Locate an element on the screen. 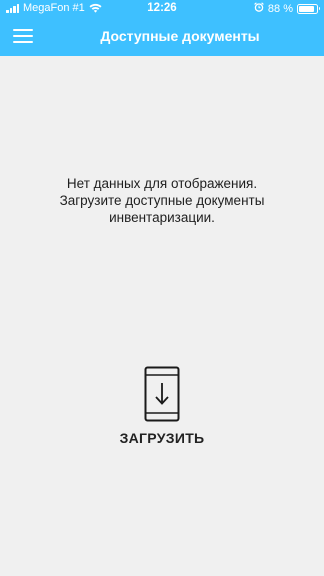 Image resolution: width=324 pixels, height=576 pixels. empty-message-line: Загрузите доступные документы is located at coordinates (162, 200).